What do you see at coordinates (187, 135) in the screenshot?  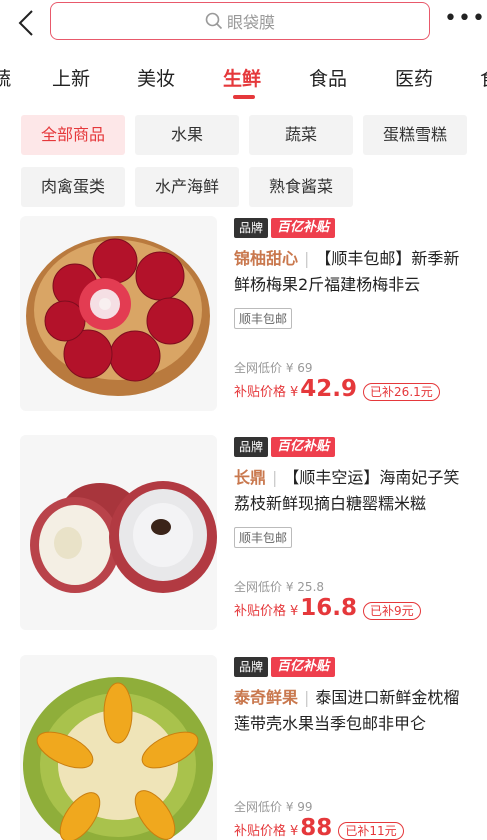 I see `chip-fruit: 水果` at bounding box center [187, 135].